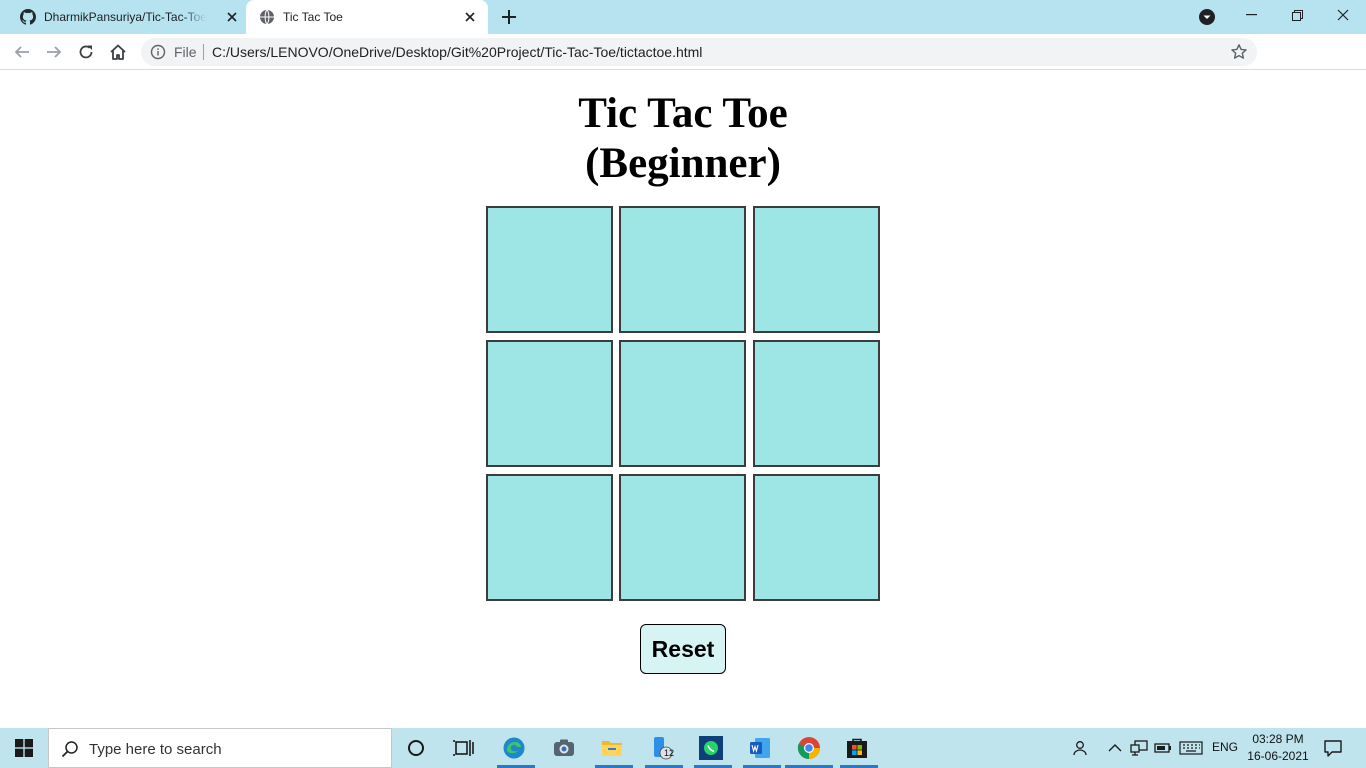 The width and height of the screenshot is (1366, 768). Describe the element at coordinates (367, 17) in the screenshot. I see `tab-tic-tac-toe: Tic Tac Toe` at that location.